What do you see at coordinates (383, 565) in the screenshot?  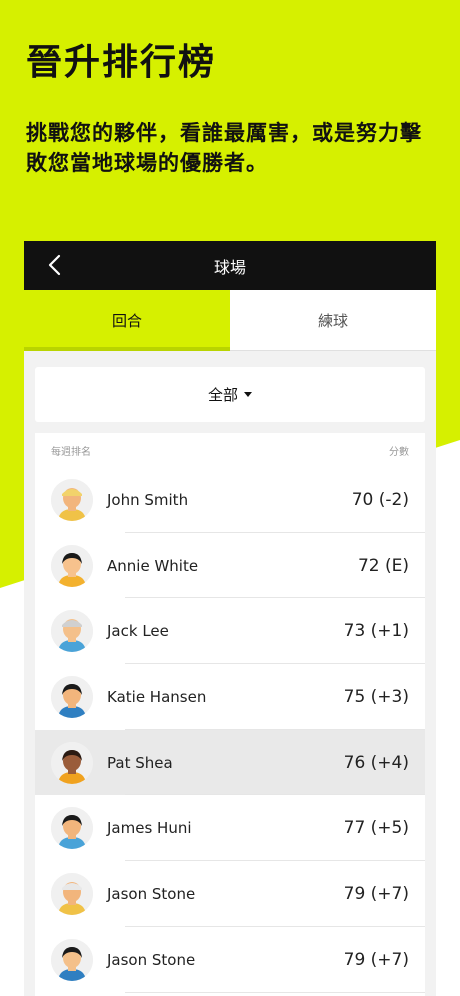 I see `player-score: 72 (E)` at bounding box center [383, 565].